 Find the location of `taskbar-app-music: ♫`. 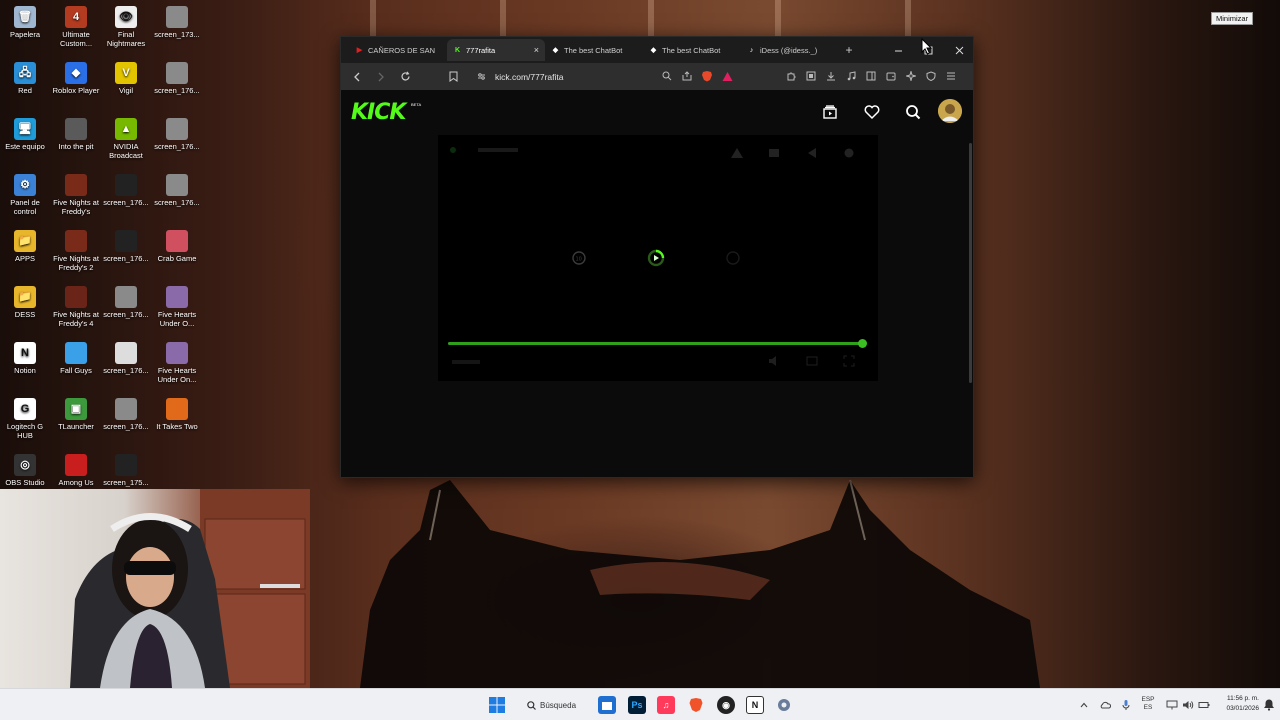

taskbar-app-music: ♫ is located at coordinates (666, 705).